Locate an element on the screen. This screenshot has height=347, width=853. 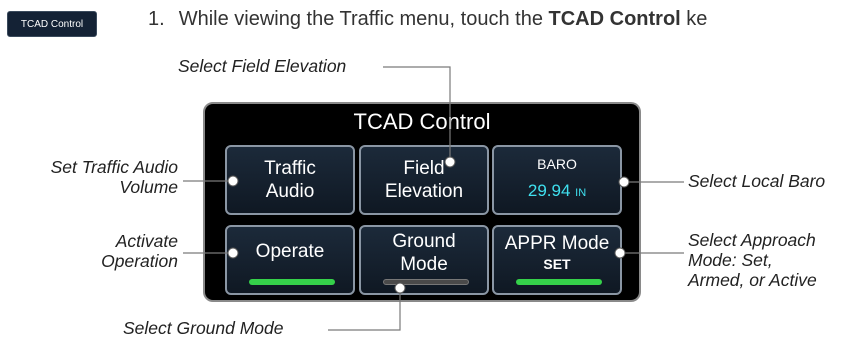
dot-field-elevation is located at coordinates (450, 162).